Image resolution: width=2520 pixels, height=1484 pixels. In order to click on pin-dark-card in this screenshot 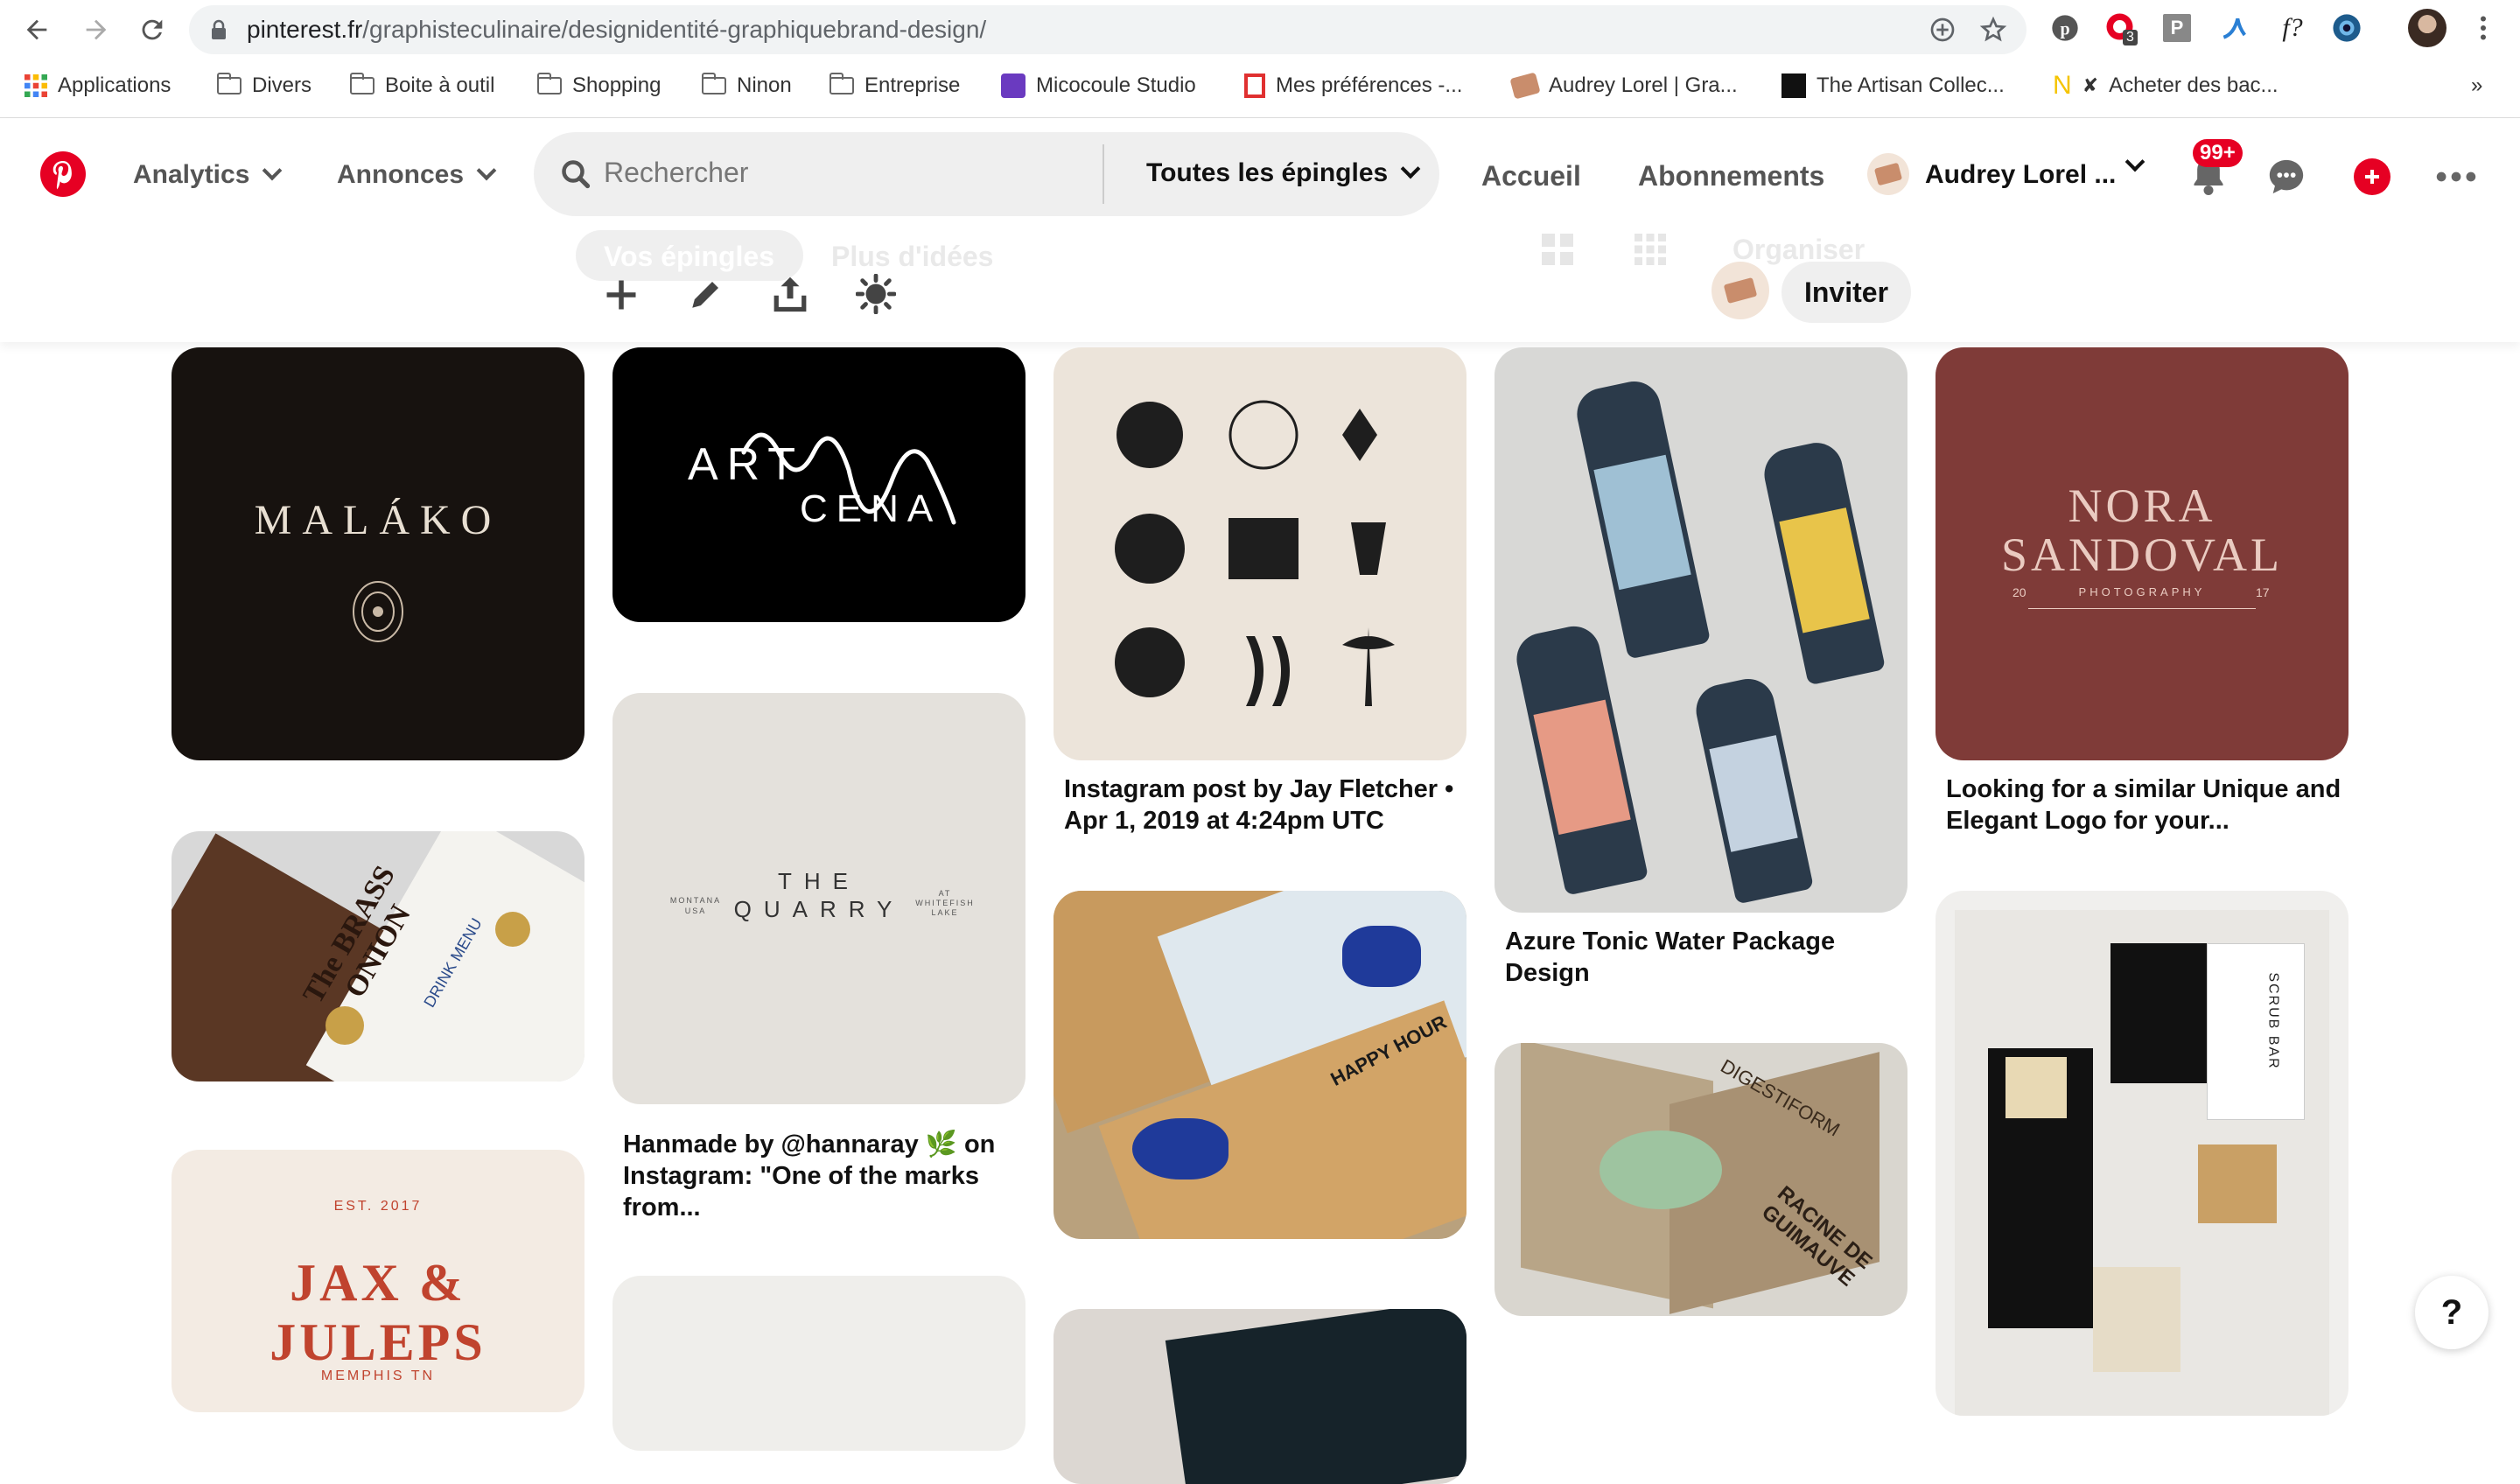, I will do `click(1260, 1396)`.